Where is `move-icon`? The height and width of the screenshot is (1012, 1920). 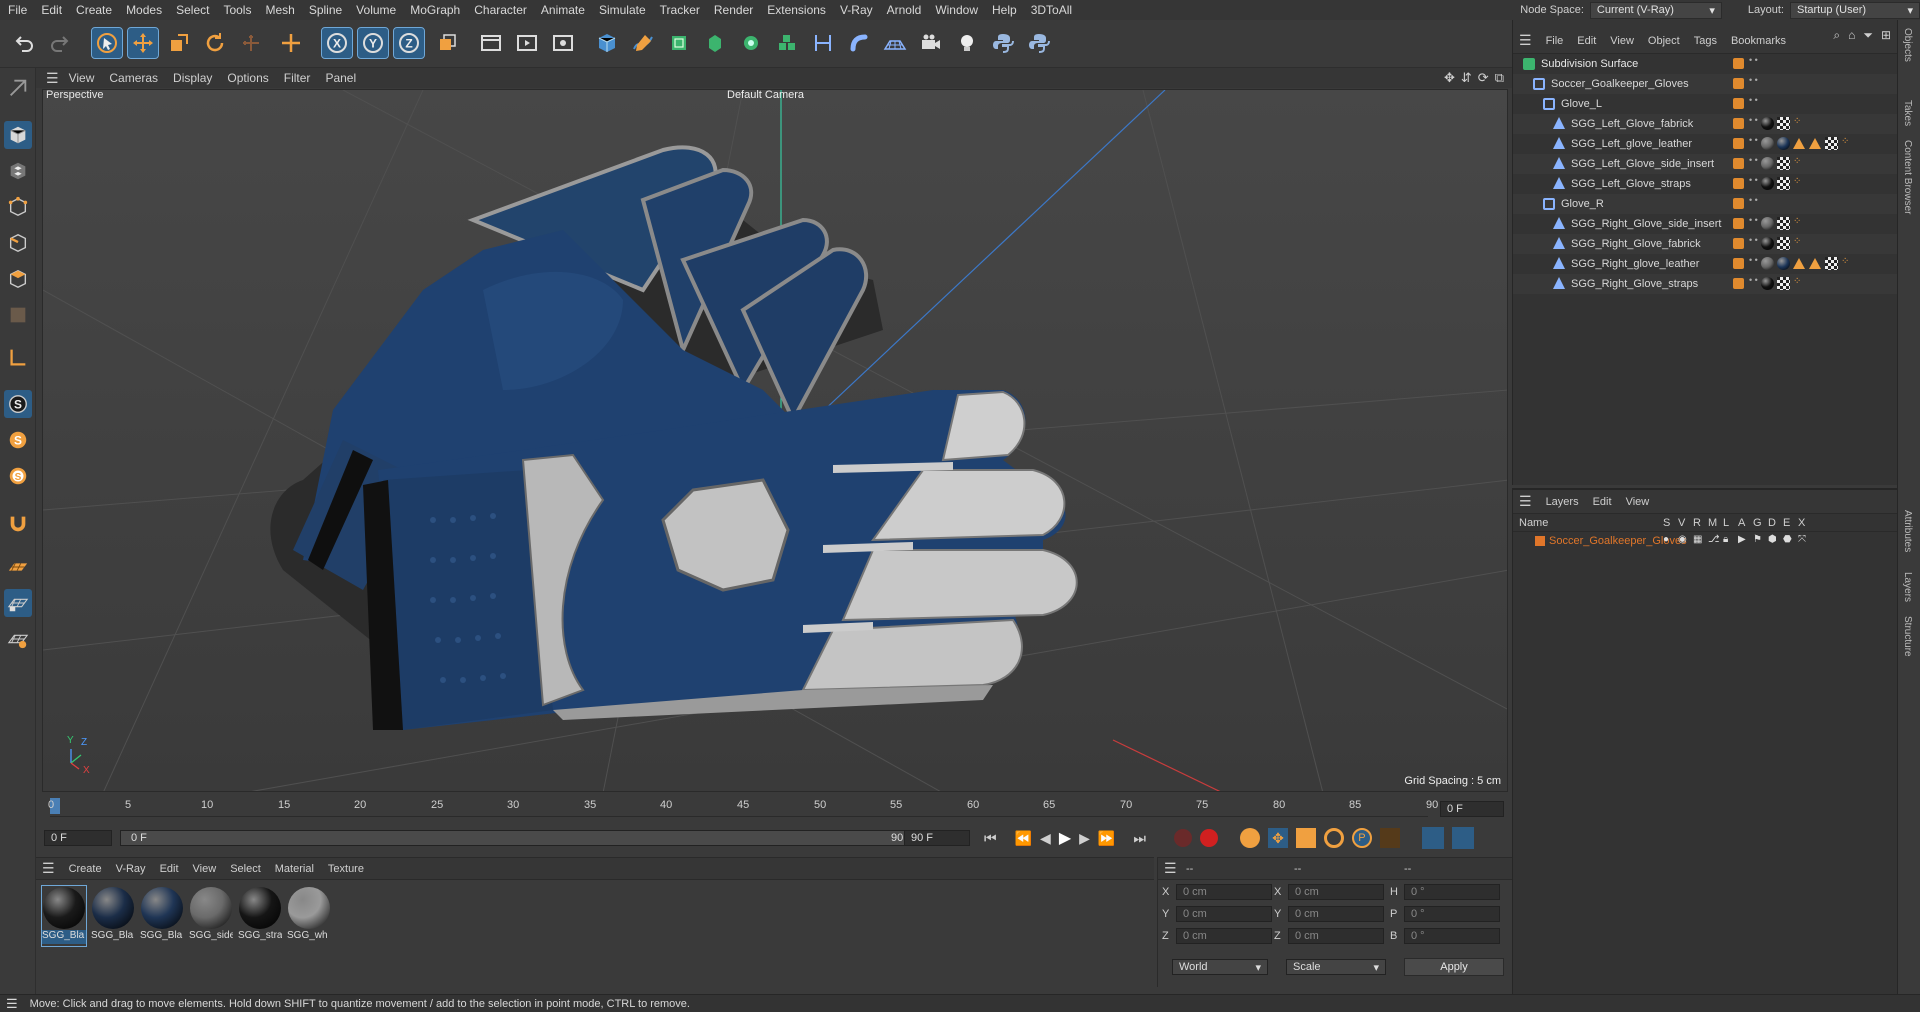
move-icon is located at coordinates (143, 43).